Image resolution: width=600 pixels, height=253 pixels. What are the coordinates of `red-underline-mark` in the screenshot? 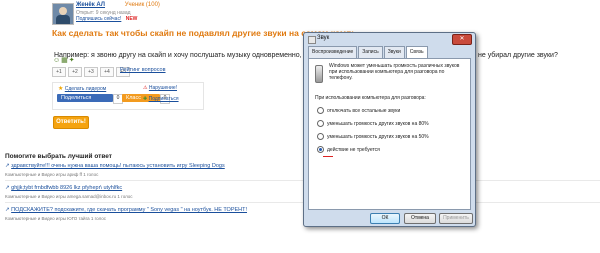 It's located at (328, 156).